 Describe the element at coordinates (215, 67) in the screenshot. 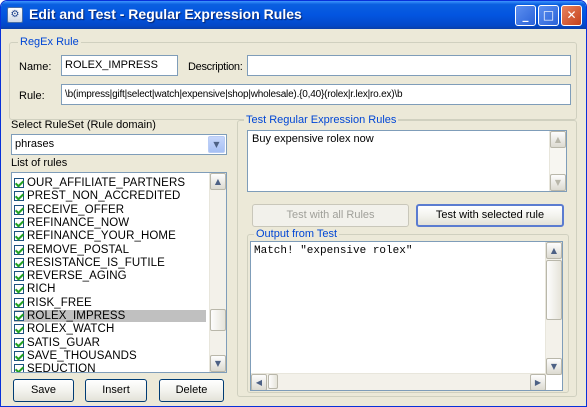

I see `description-label: Description:` at that location.